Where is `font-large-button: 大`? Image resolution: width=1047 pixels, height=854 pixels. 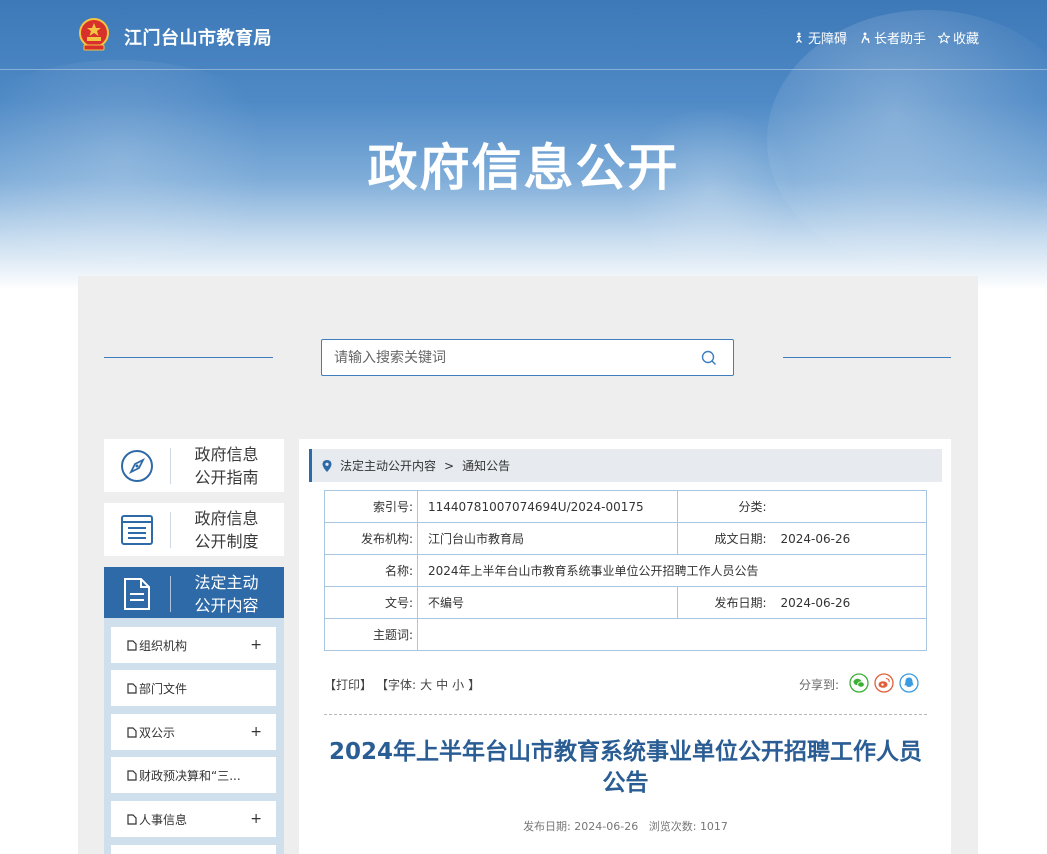 font-large-button: 大 is located at coordinates (426, 684).